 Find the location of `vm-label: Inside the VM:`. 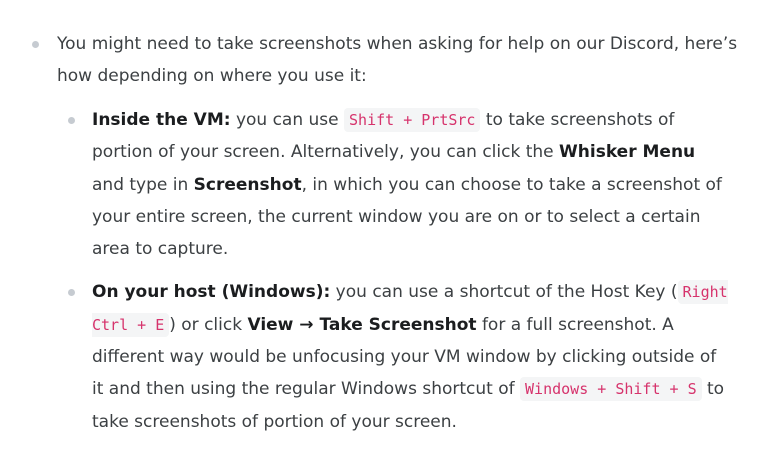

vm-label: Inside the VM: is located at coordinates (161, 120).